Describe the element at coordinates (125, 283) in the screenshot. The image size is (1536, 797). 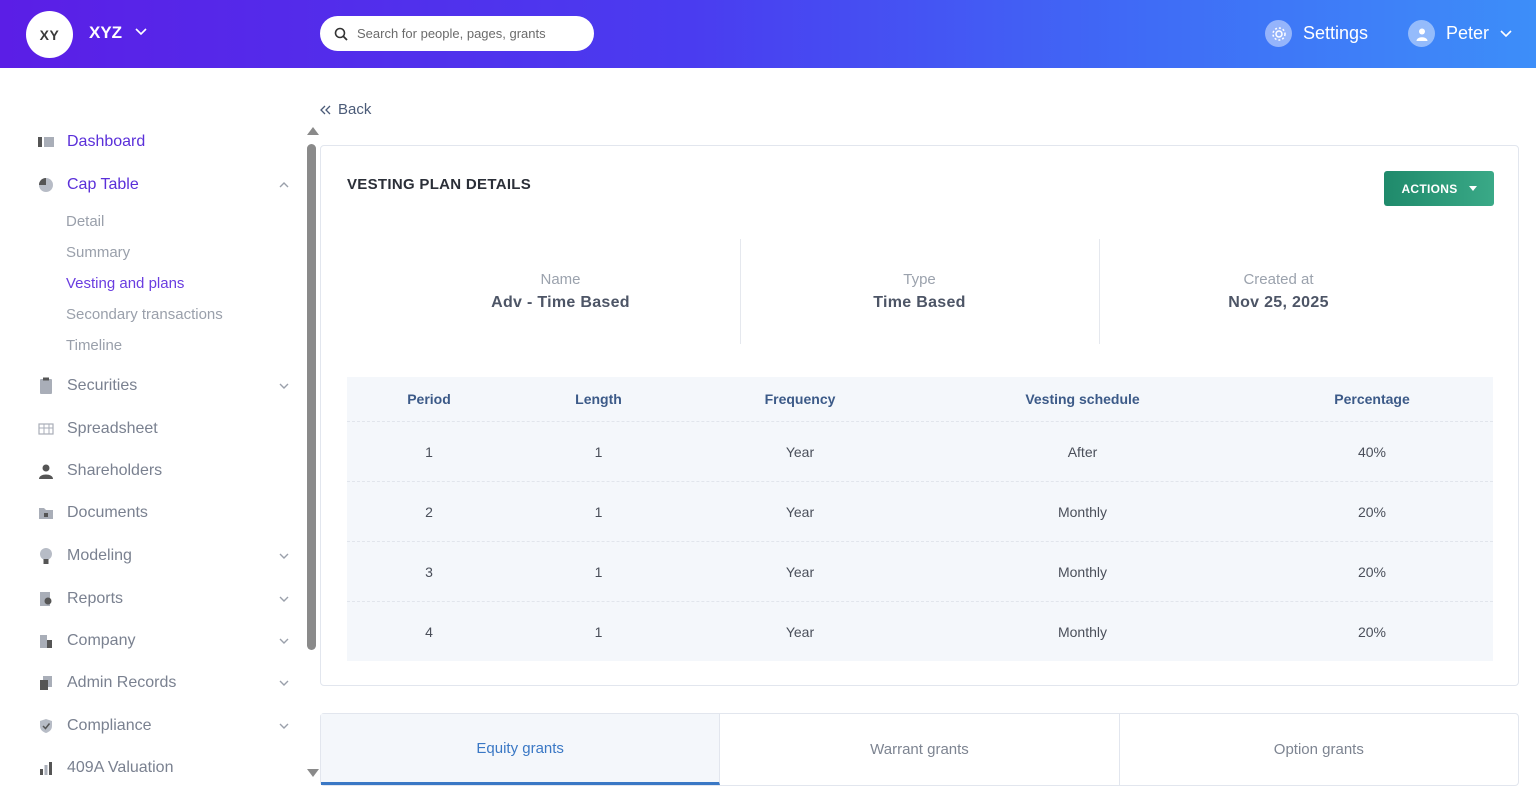
I see `sidebar-subitem-vesting-and-plans: Vesting and plans` at that location.